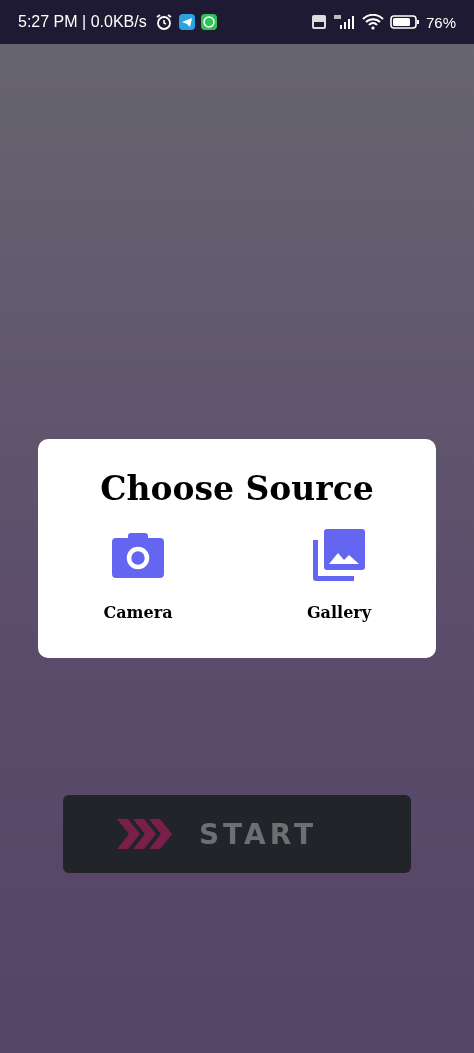  Describe the element at coordinates (372, 22) in the screenshot. I see `wifi-icon` at that location.